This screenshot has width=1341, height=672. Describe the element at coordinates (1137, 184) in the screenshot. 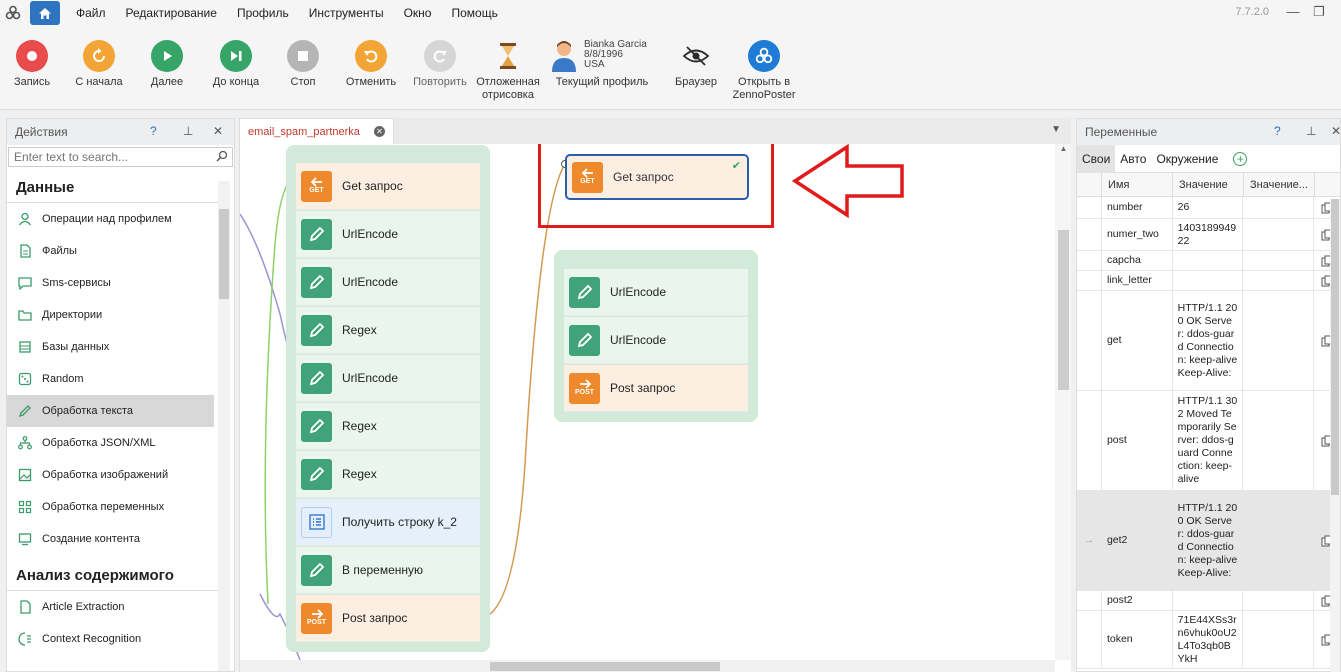

I see `column-name: Имя` at that location.